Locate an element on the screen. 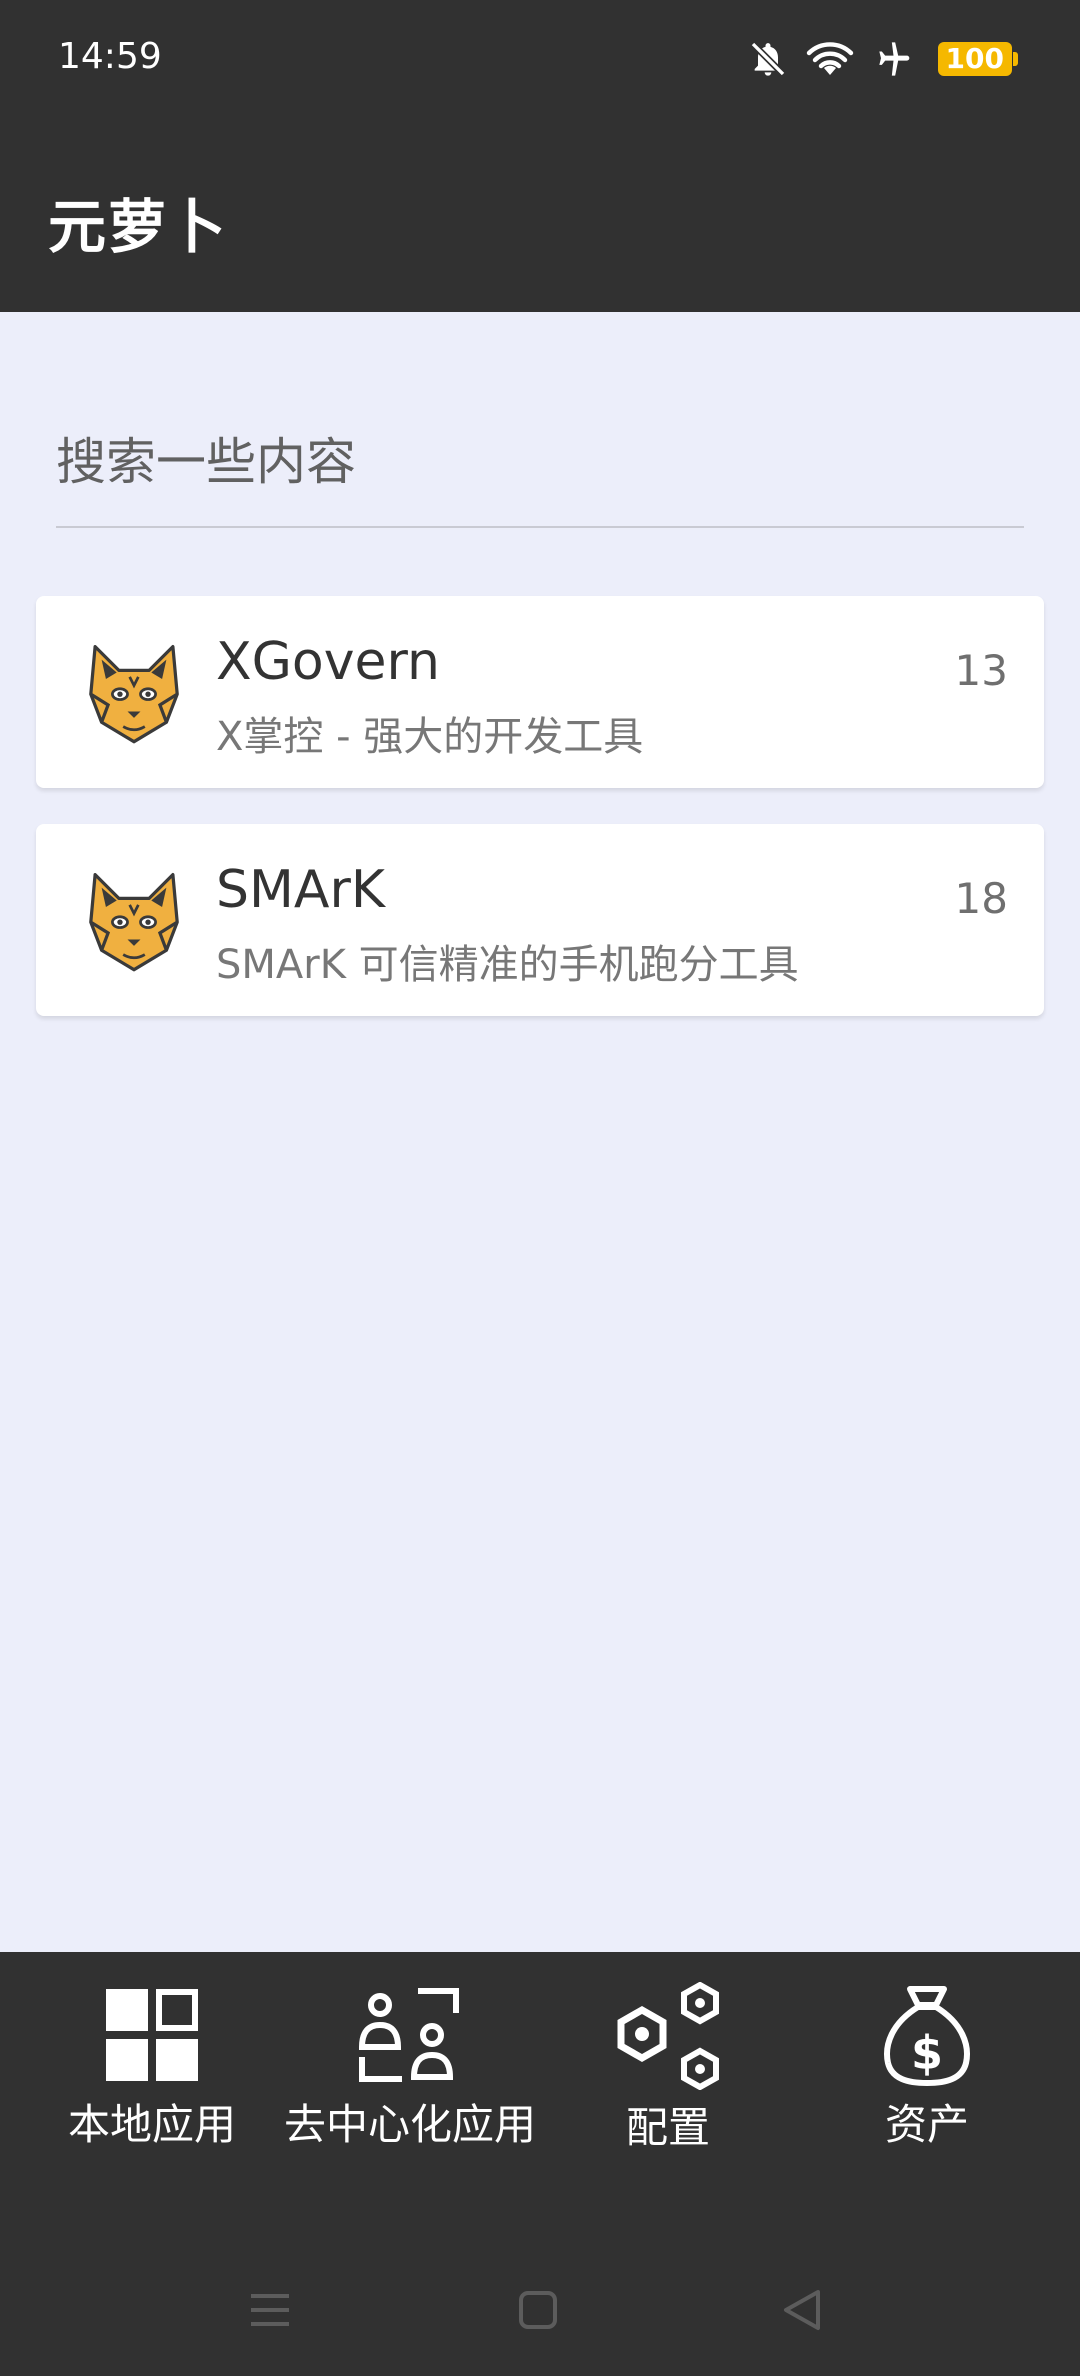  nav-item-decentralized-apps: 去中心化应用 is located at coordinates (410, 2067).